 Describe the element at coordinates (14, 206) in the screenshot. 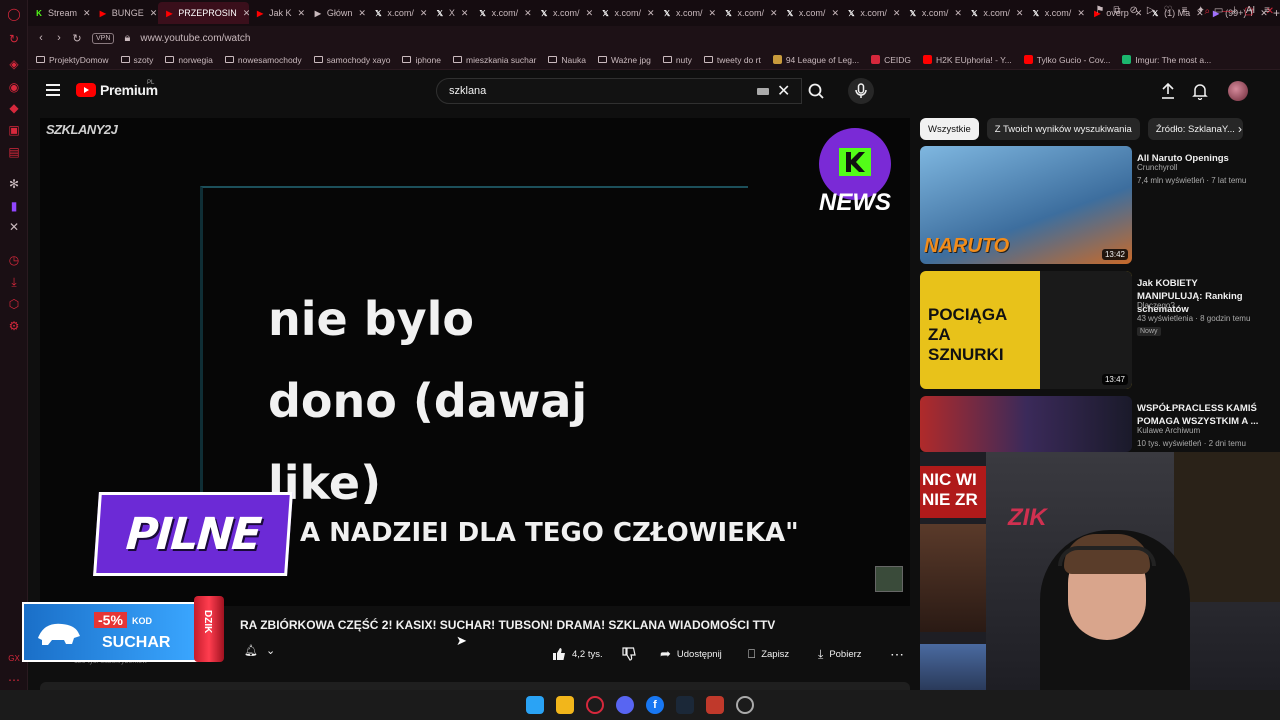

I see `twitch-icon: ▮` at that location.